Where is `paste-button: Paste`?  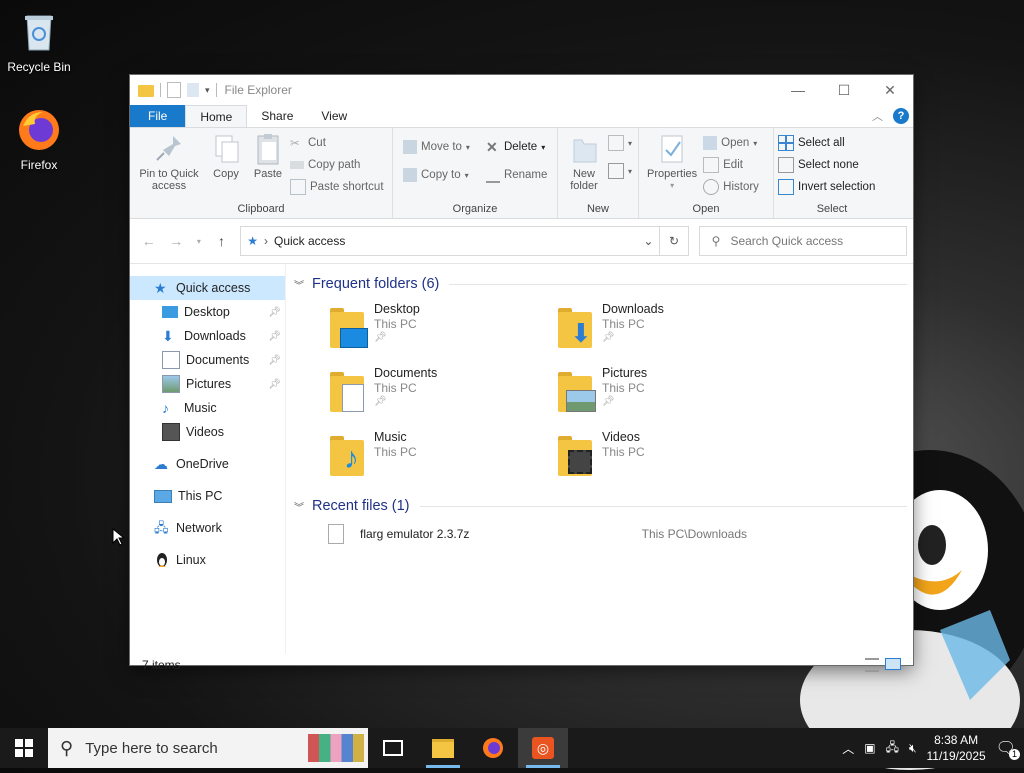 paste-button: Paste is located at coordinates (268, 167).